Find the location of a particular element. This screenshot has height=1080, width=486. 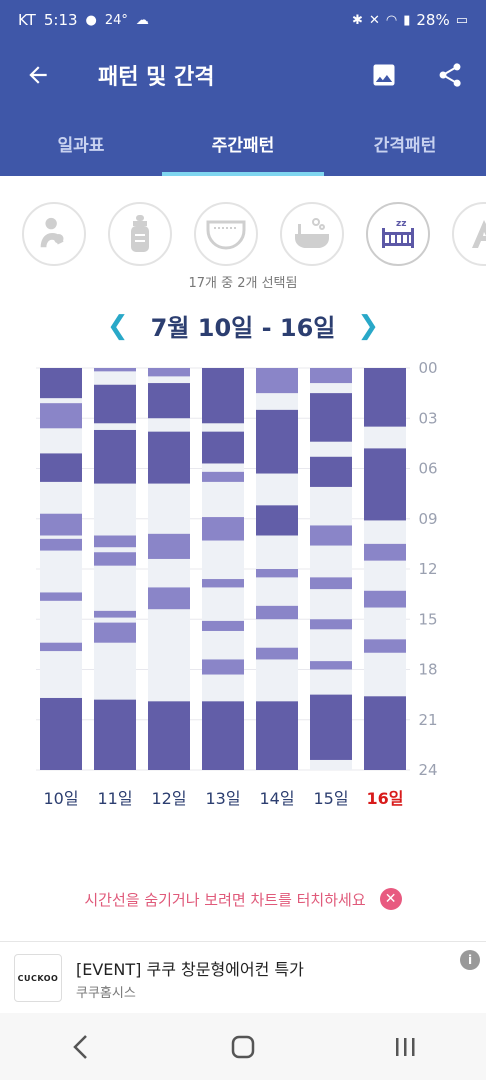

tab-schedule: 일과표 is located at coordinates (81, 143).